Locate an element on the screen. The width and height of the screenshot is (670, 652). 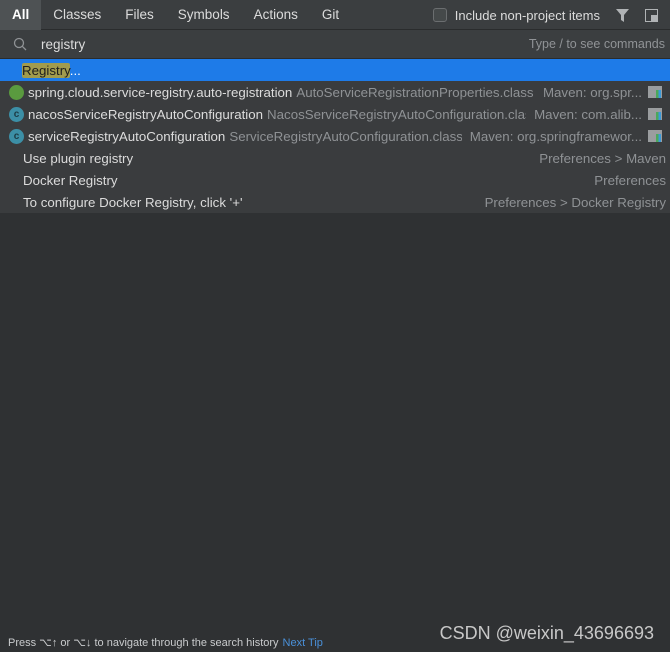
tab-git: Git is located at coordinates (330, 15).